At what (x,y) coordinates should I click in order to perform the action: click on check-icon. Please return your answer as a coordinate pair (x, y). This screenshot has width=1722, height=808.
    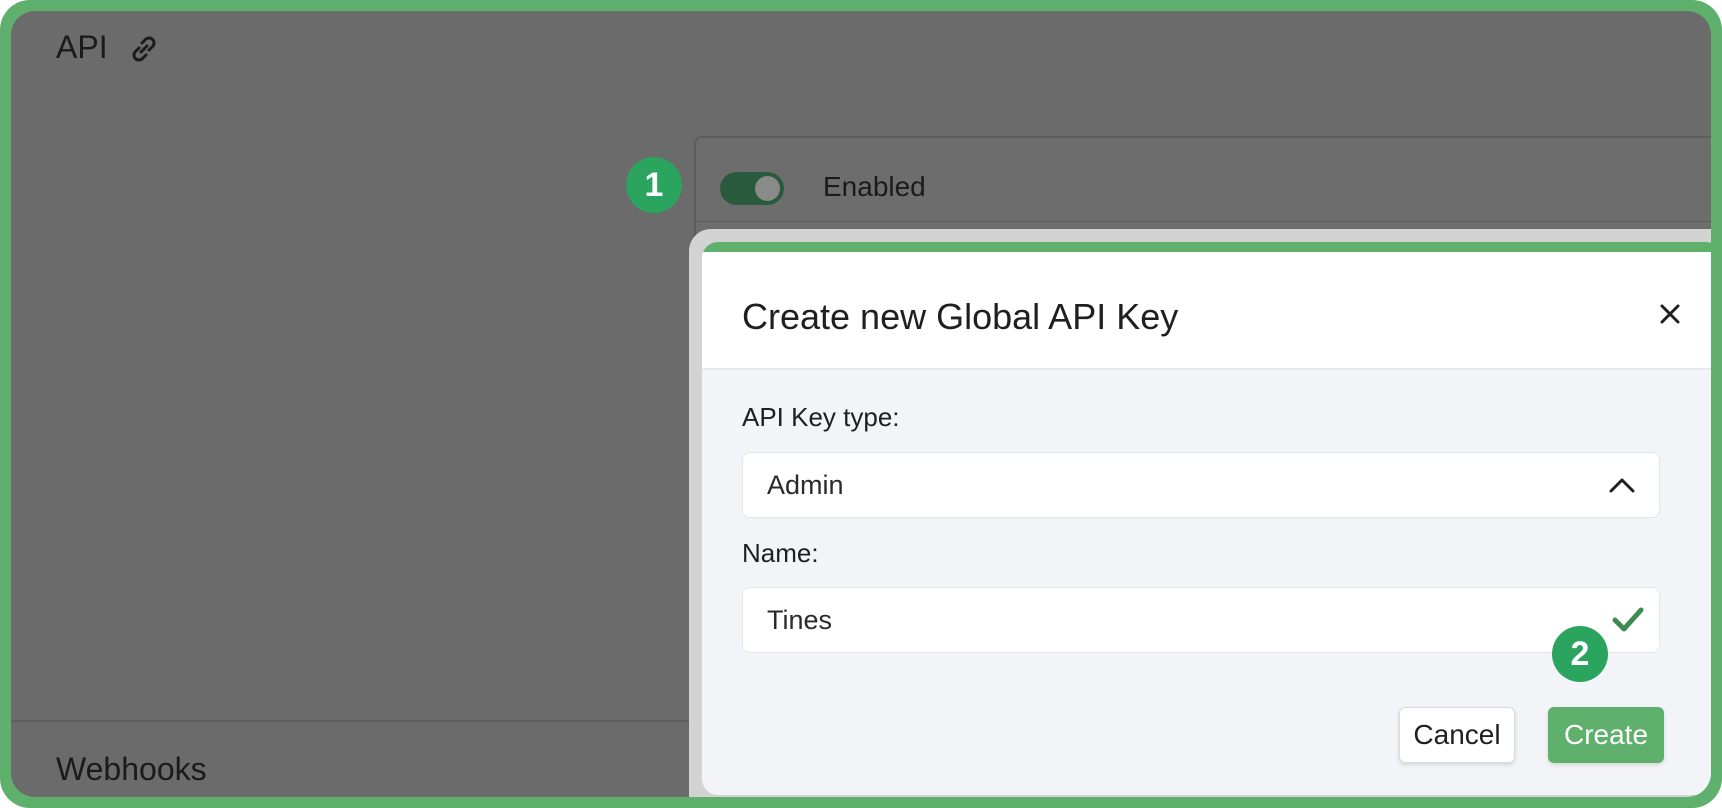
    Looking at the image, I should click on (1628, 619).